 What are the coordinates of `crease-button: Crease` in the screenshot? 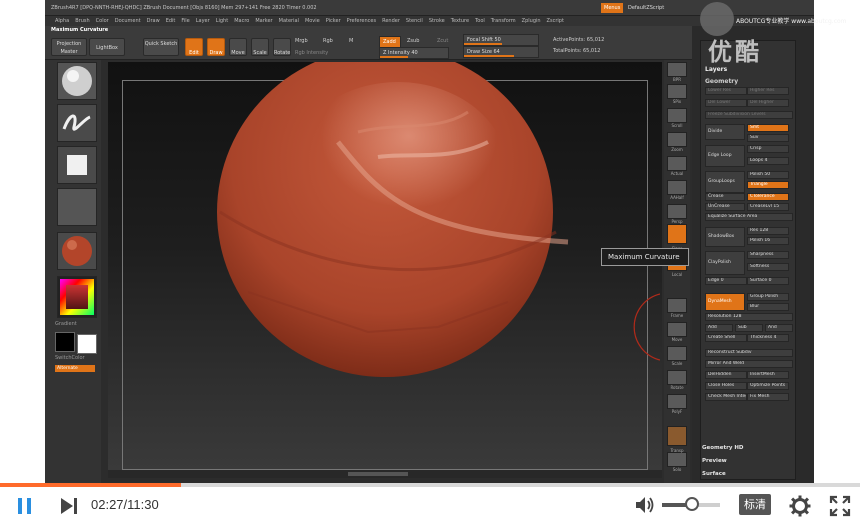 It's located at (725, 197).